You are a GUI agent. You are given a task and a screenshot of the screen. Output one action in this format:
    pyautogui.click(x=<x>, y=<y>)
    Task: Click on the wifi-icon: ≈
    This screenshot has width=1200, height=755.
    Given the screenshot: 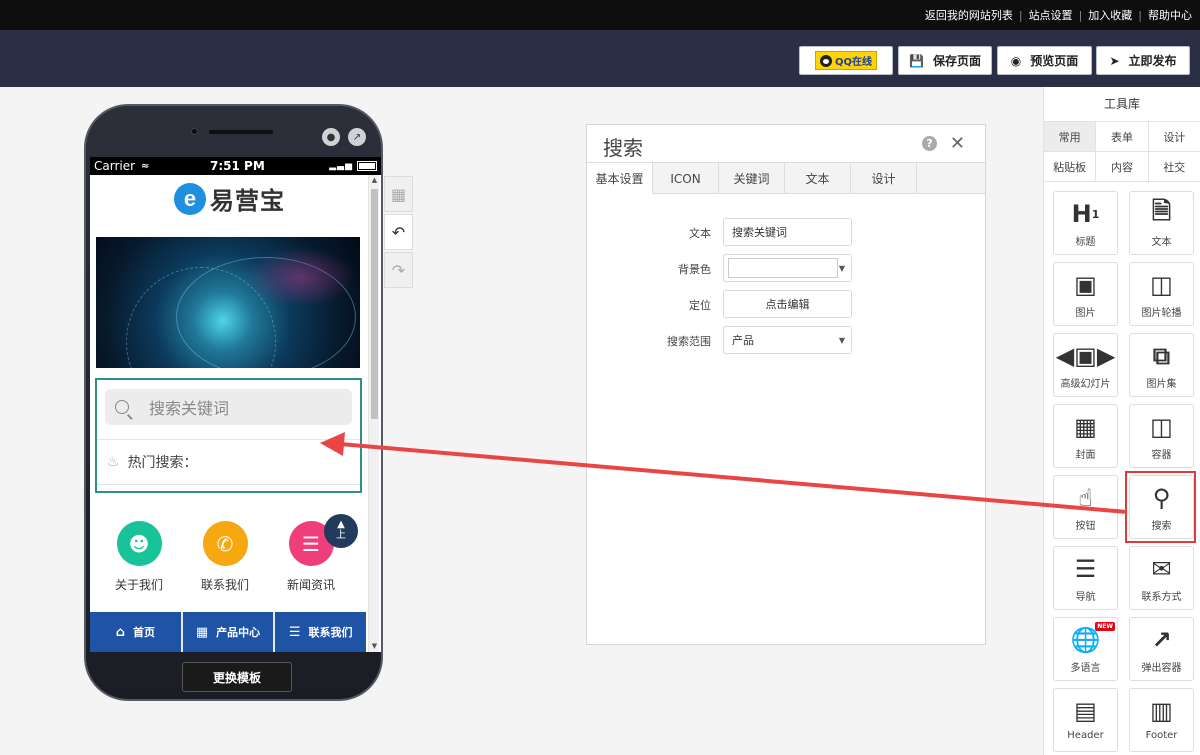 What is the action you would take?
    pyautogui.click(x=145, y=166)
    